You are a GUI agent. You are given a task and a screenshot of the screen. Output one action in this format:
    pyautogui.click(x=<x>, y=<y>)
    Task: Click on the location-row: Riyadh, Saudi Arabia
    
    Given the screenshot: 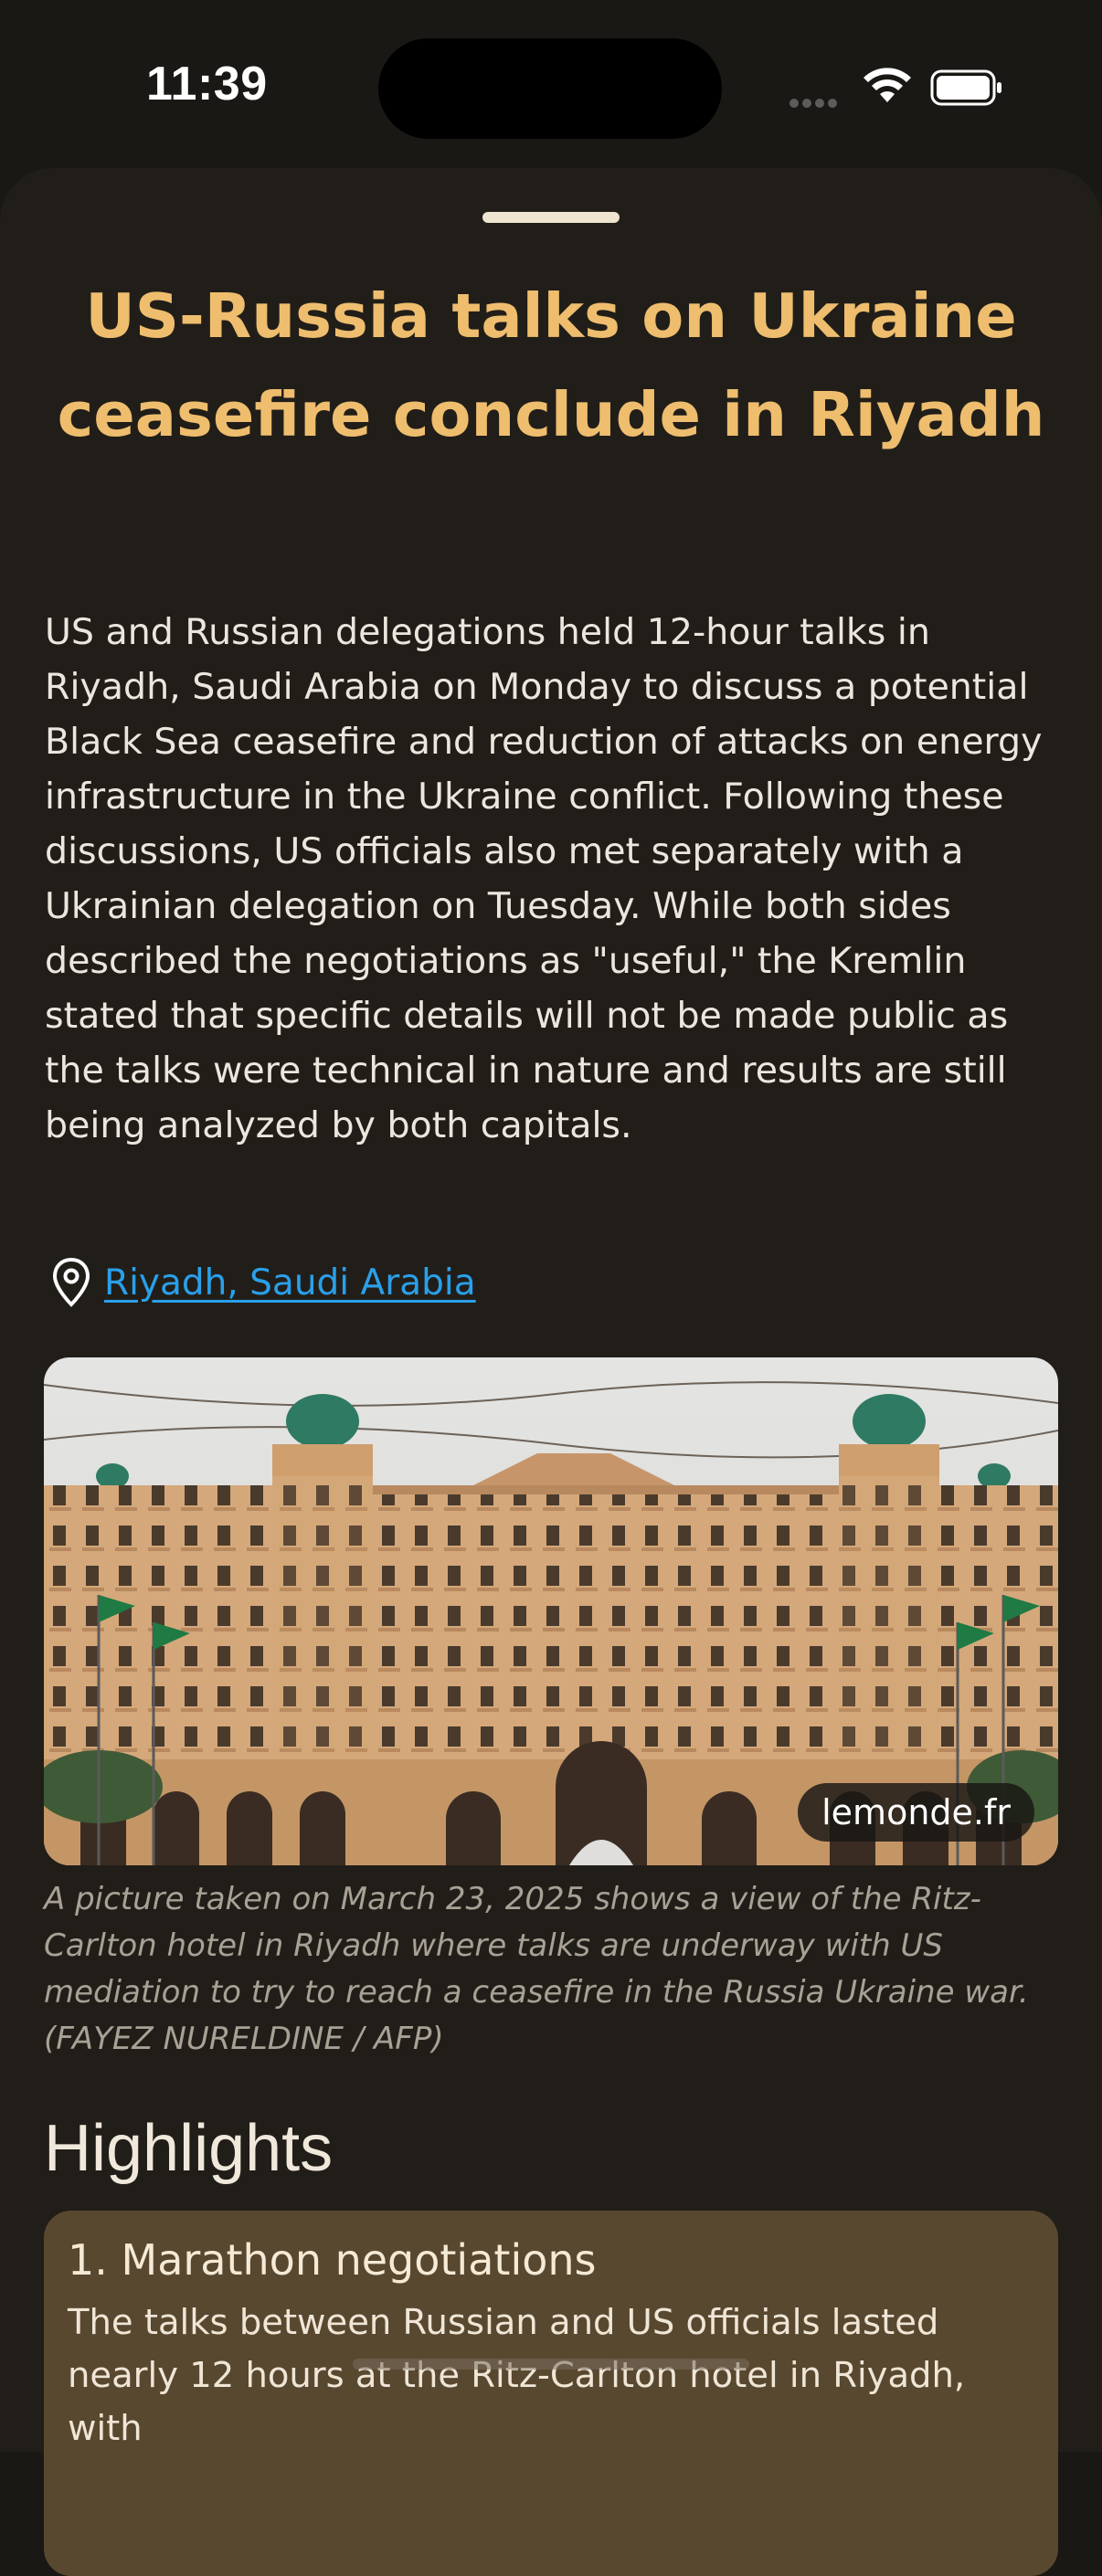 What is the action you would take?
    pyautogui.click(x=263, y=1282)
    